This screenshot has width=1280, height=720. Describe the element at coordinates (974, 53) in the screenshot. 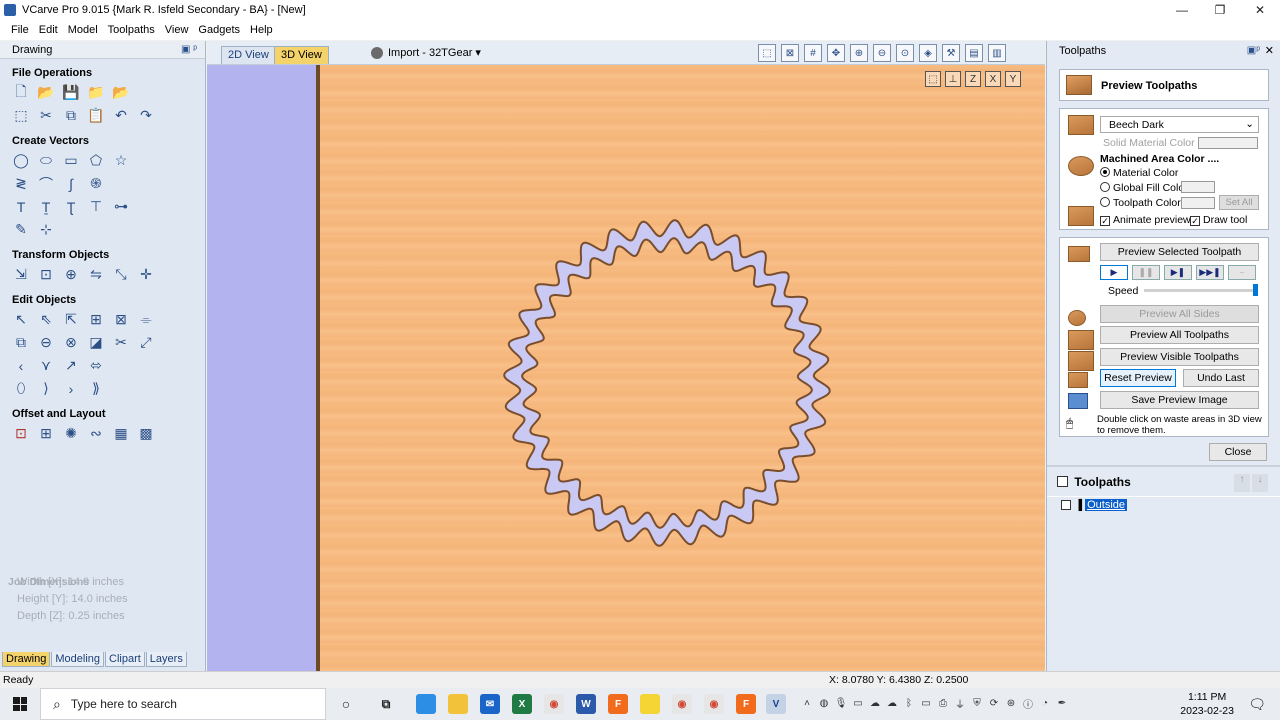

I see `layout-icon: ▤` at that location.